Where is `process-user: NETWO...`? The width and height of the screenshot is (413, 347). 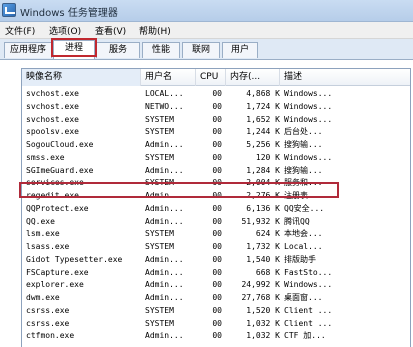 process-user: NETWO... is located at coordinates (164, 106).